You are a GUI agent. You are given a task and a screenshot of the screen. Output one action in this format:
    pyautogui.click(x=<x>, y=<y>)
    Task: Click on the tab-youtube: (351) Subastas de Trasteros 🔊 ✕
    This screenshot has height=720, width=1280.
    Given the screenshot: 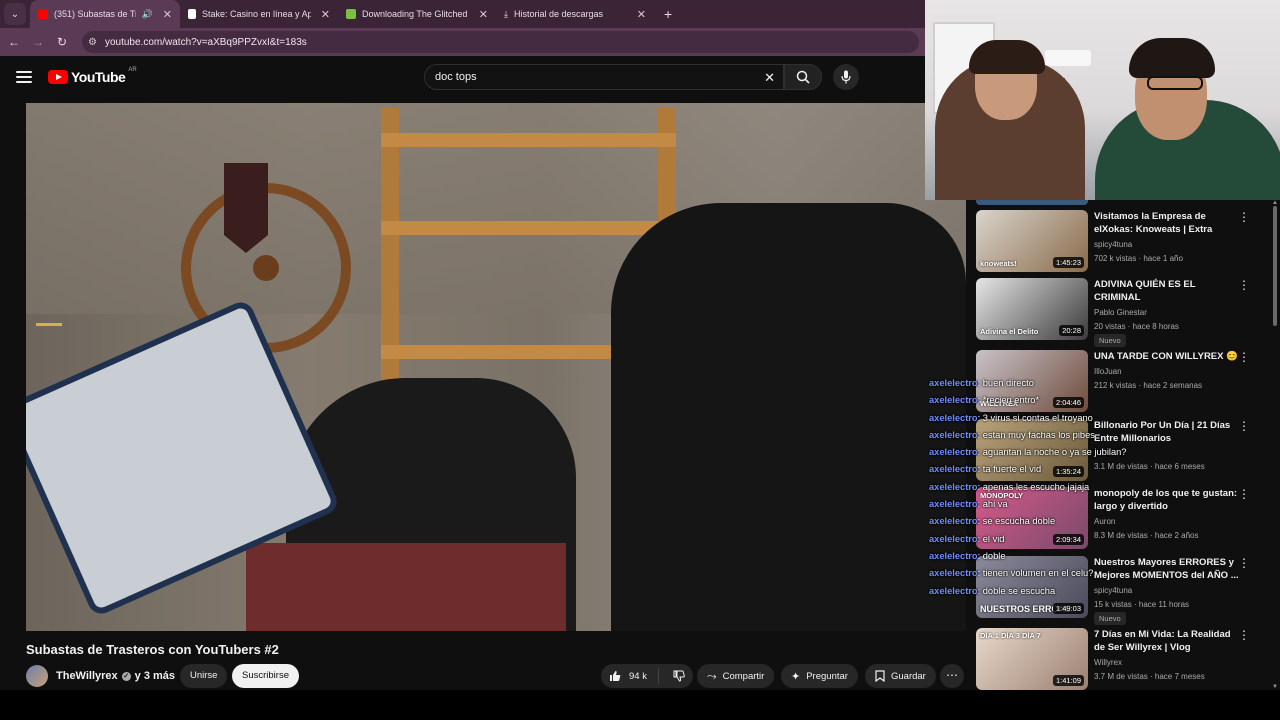 What is the action you would take?
    pyautogui.click(x=105, y=14)
    